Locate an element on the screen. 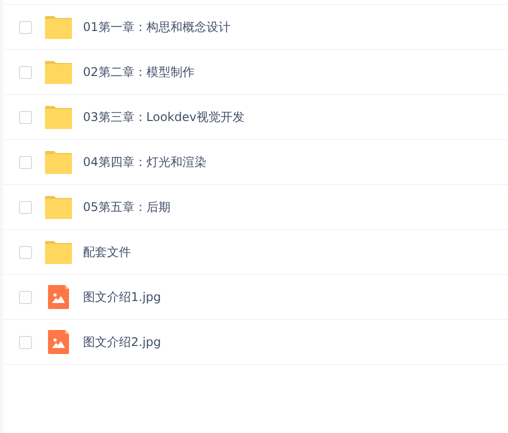  file-name: 02第二章：模型制作 is located at coordinates (138, 72).